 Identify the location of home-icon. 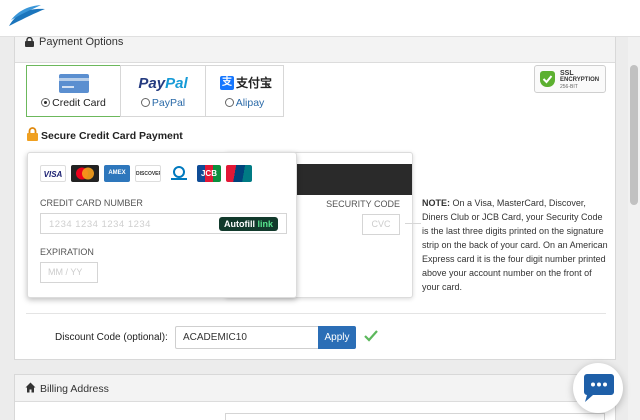
(30, 389).